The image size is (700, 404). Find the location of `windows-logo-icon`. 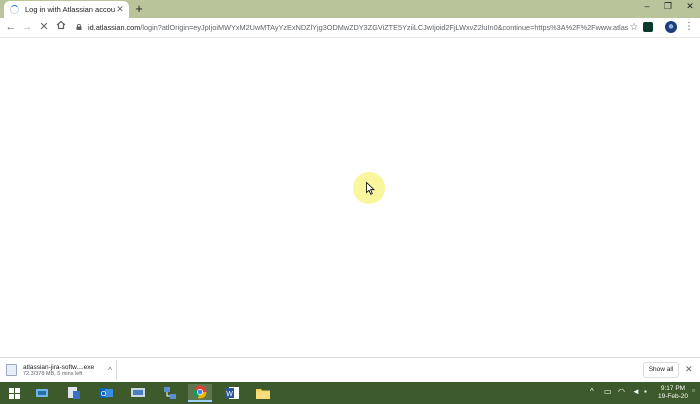

windows-logo-icon is located at coordinates (14, 393).